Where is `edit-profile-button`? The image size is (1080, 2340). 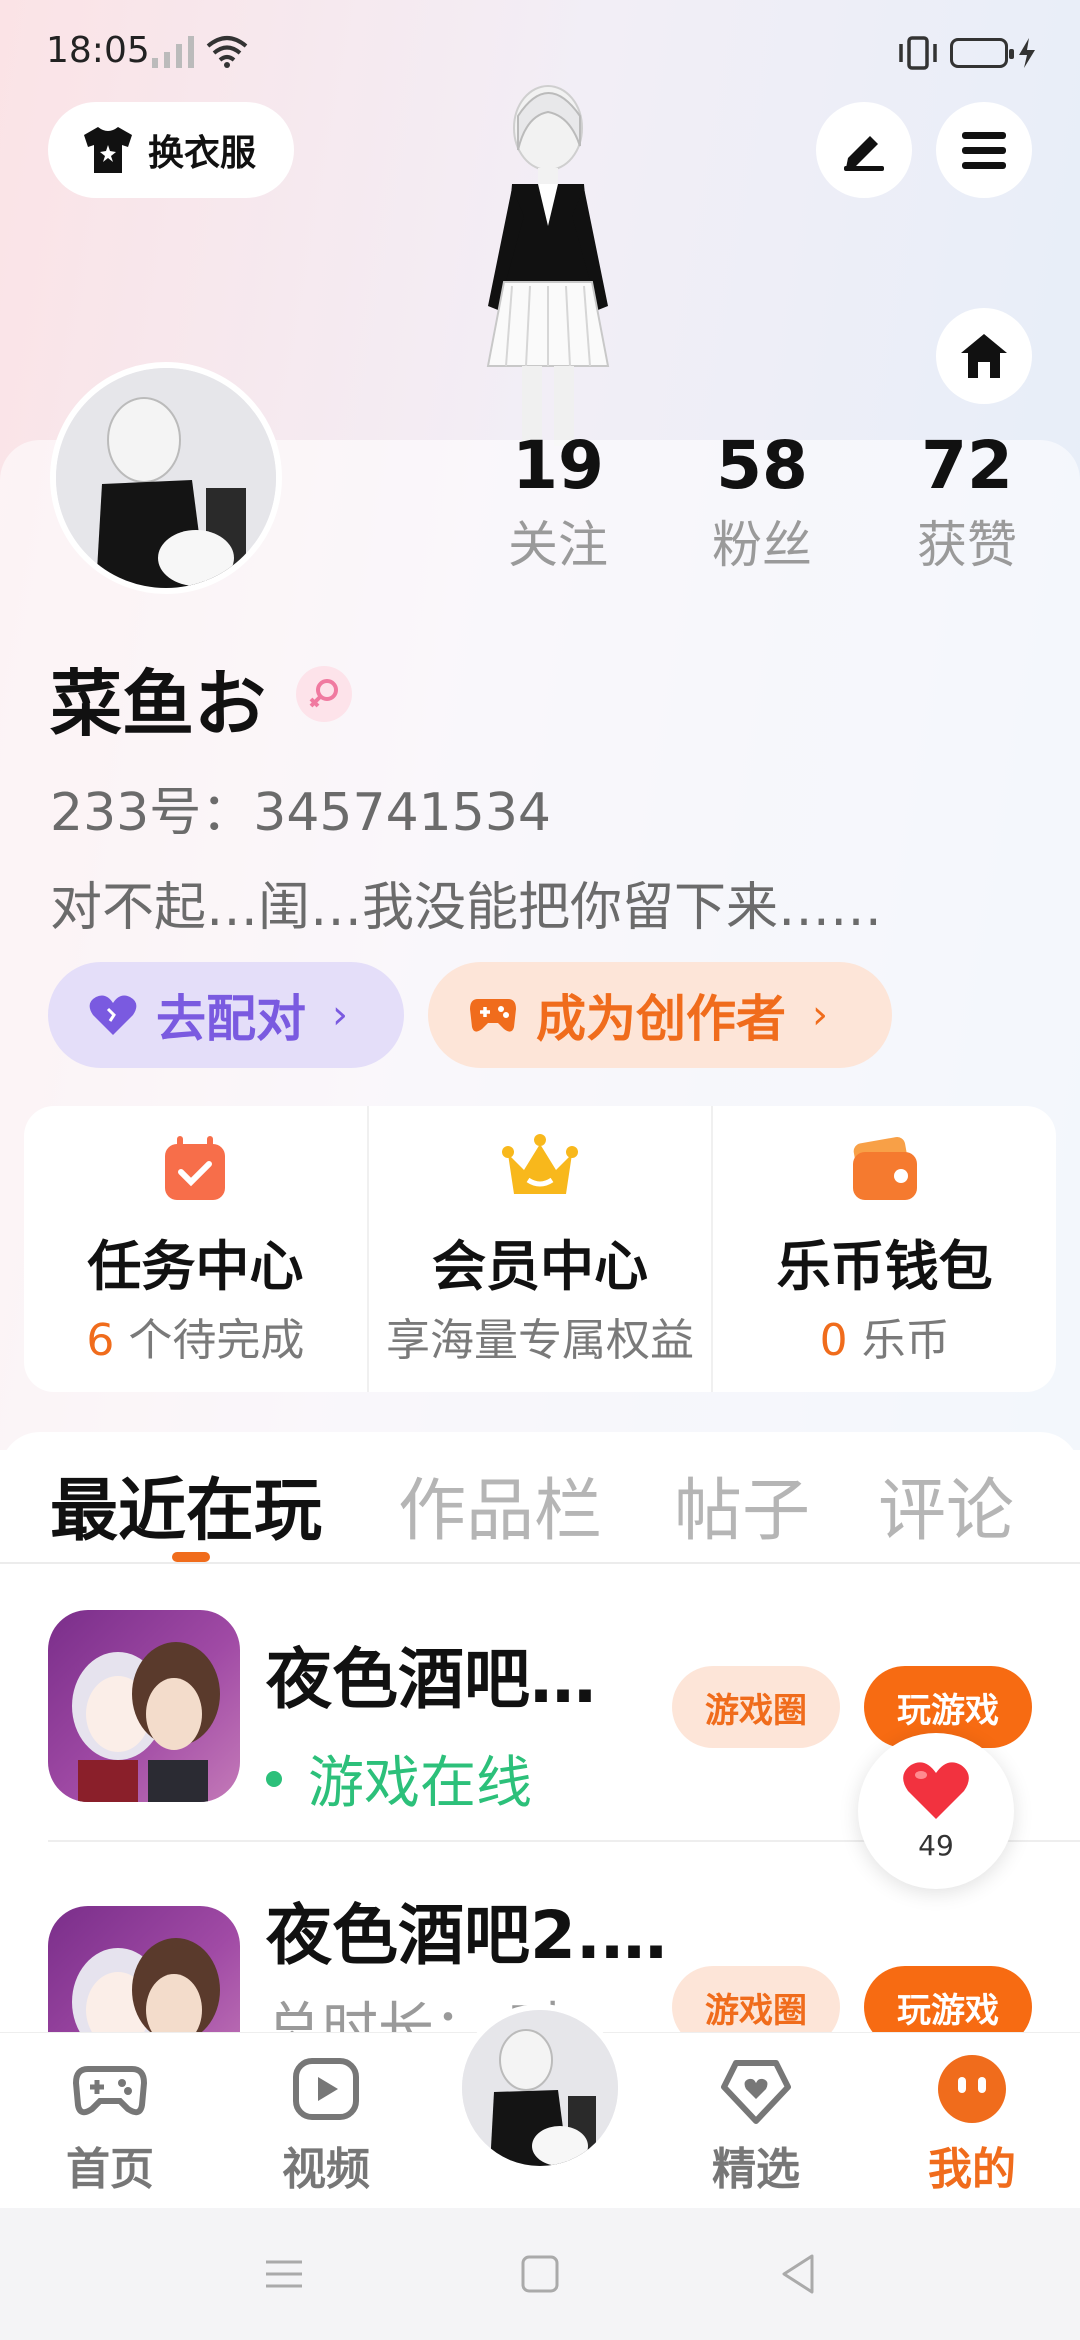 edit-profile-button is located at coordinates (864, 150).